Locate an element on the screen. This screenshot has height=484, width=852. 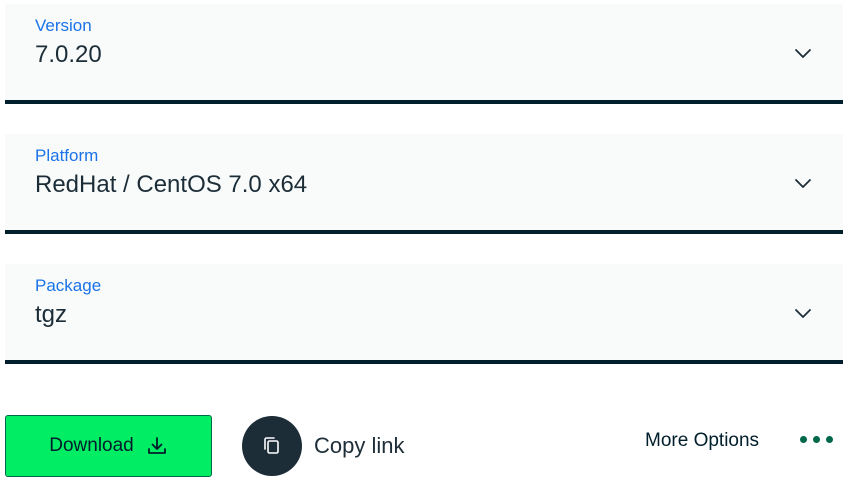
copy-icon is located at coordinates (271, 445).